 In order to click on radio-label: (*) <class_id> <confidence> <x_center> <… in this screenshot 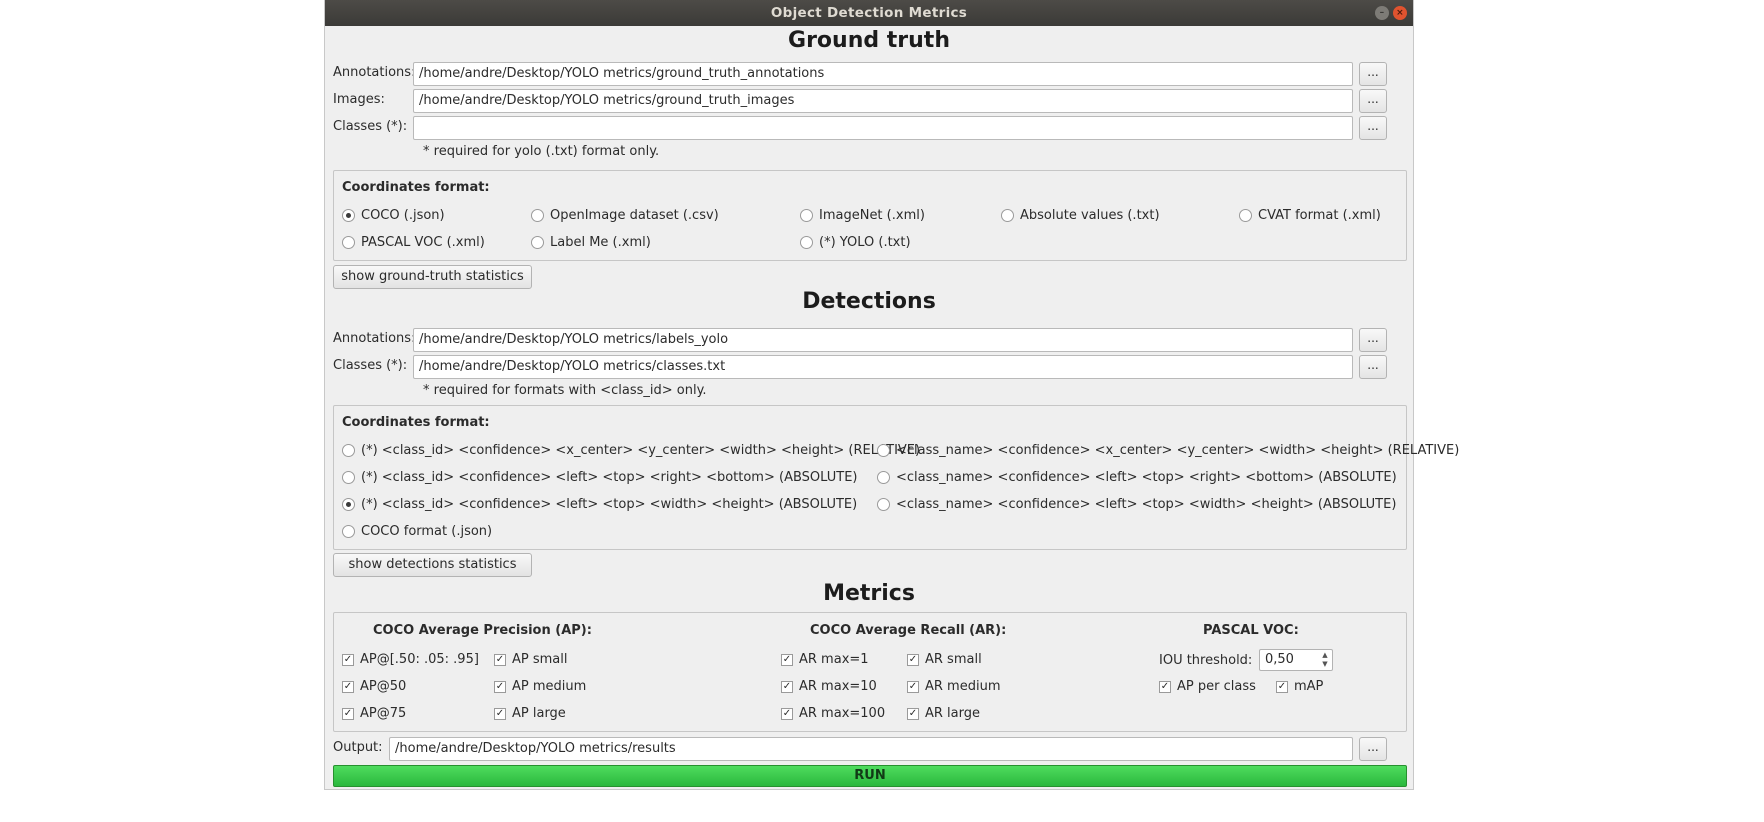, I will do `click(641, 450)`.